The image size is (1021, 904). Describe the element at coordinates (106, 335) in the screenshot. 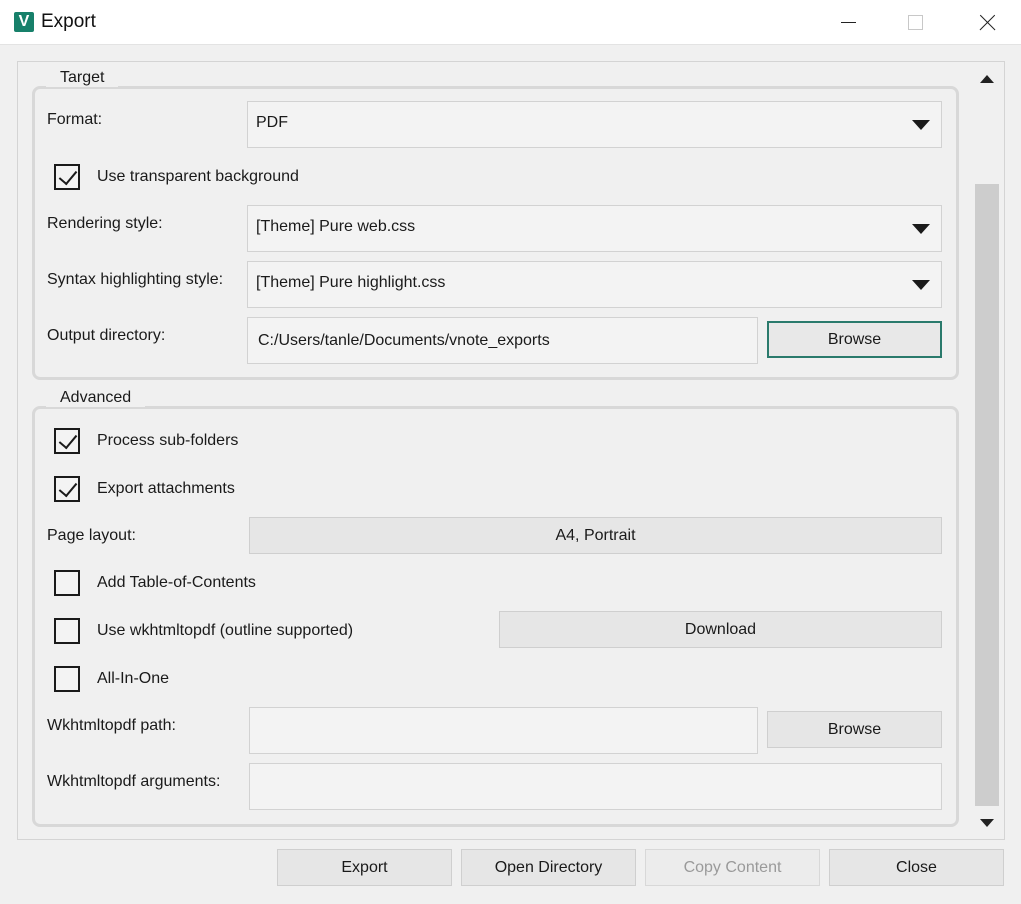

I see `output-directory-label: Output directory:` at that location.